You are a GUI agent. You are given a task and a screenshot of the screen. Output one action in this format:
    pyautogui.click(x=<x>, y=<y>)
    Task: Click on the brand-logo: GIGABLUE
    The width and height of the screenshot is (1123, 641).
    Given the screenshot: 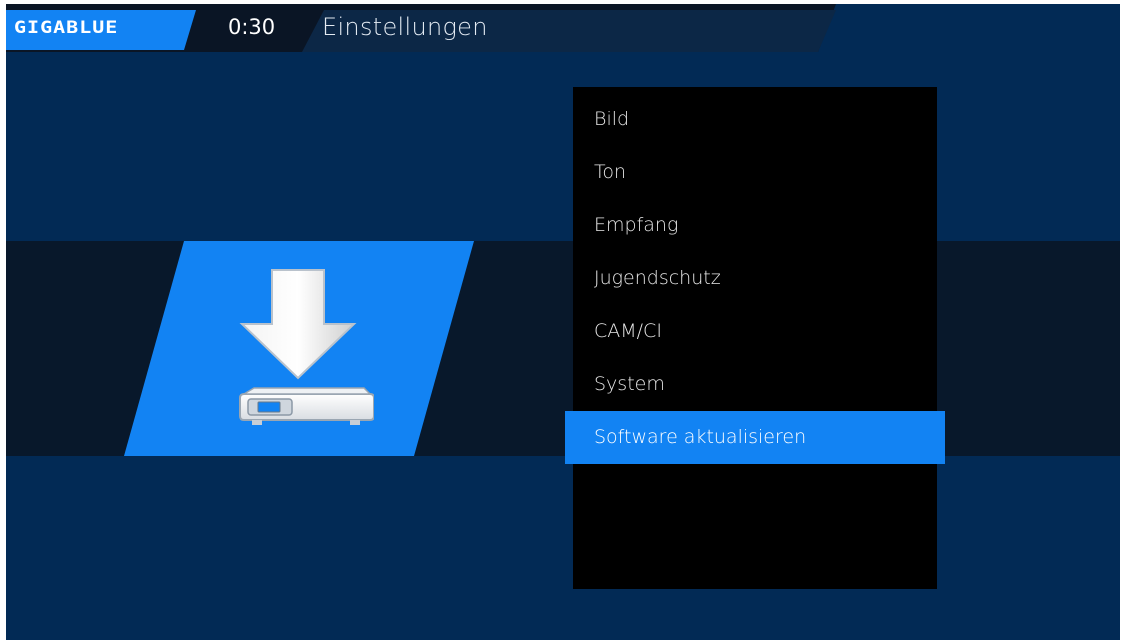 What is the action you would take?
    pyautogui.click(x=66, y=27)
    